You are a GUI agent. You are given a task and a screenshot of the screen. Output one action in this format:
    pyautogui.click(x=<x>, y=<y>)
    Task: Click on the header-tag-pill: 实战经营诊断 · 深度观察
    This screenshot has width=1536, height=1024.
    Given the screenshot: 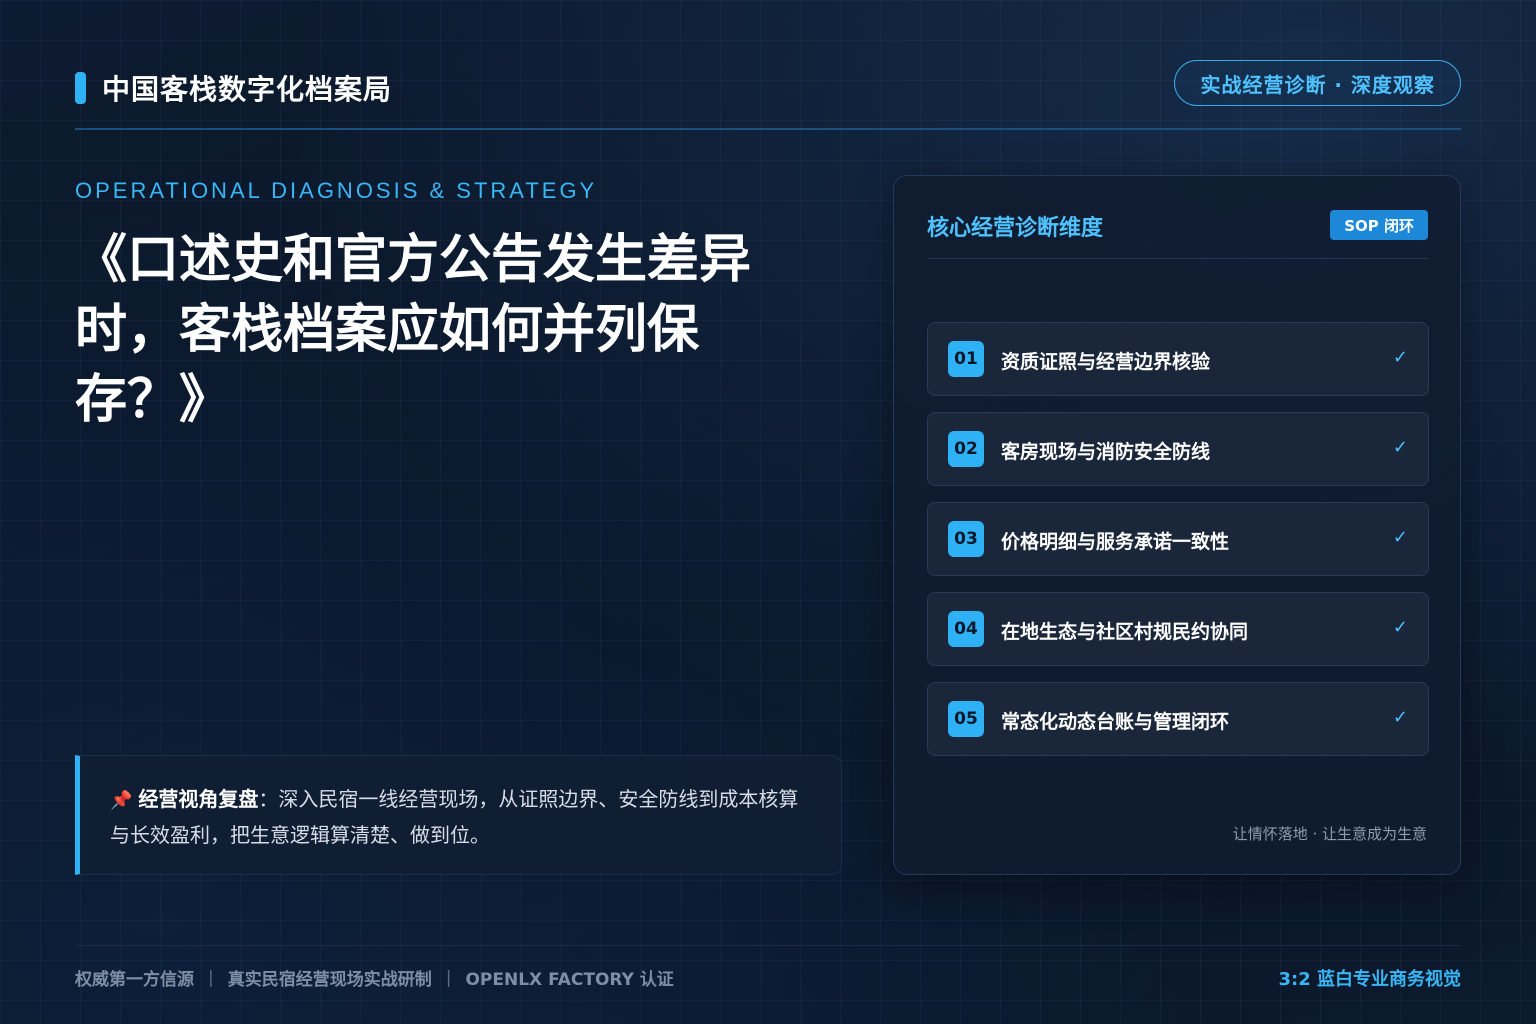 What is the action you would take?
    pyautogui.click(x=1317, y=83)
    